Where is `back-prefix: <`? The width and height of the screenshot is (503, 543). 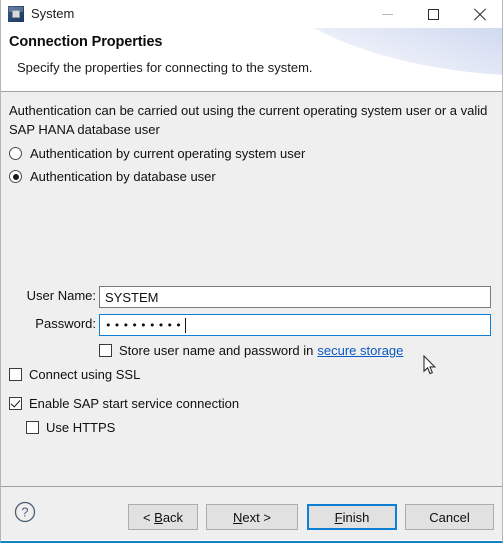
back-prefix: < is located at coordinates (148, 517).